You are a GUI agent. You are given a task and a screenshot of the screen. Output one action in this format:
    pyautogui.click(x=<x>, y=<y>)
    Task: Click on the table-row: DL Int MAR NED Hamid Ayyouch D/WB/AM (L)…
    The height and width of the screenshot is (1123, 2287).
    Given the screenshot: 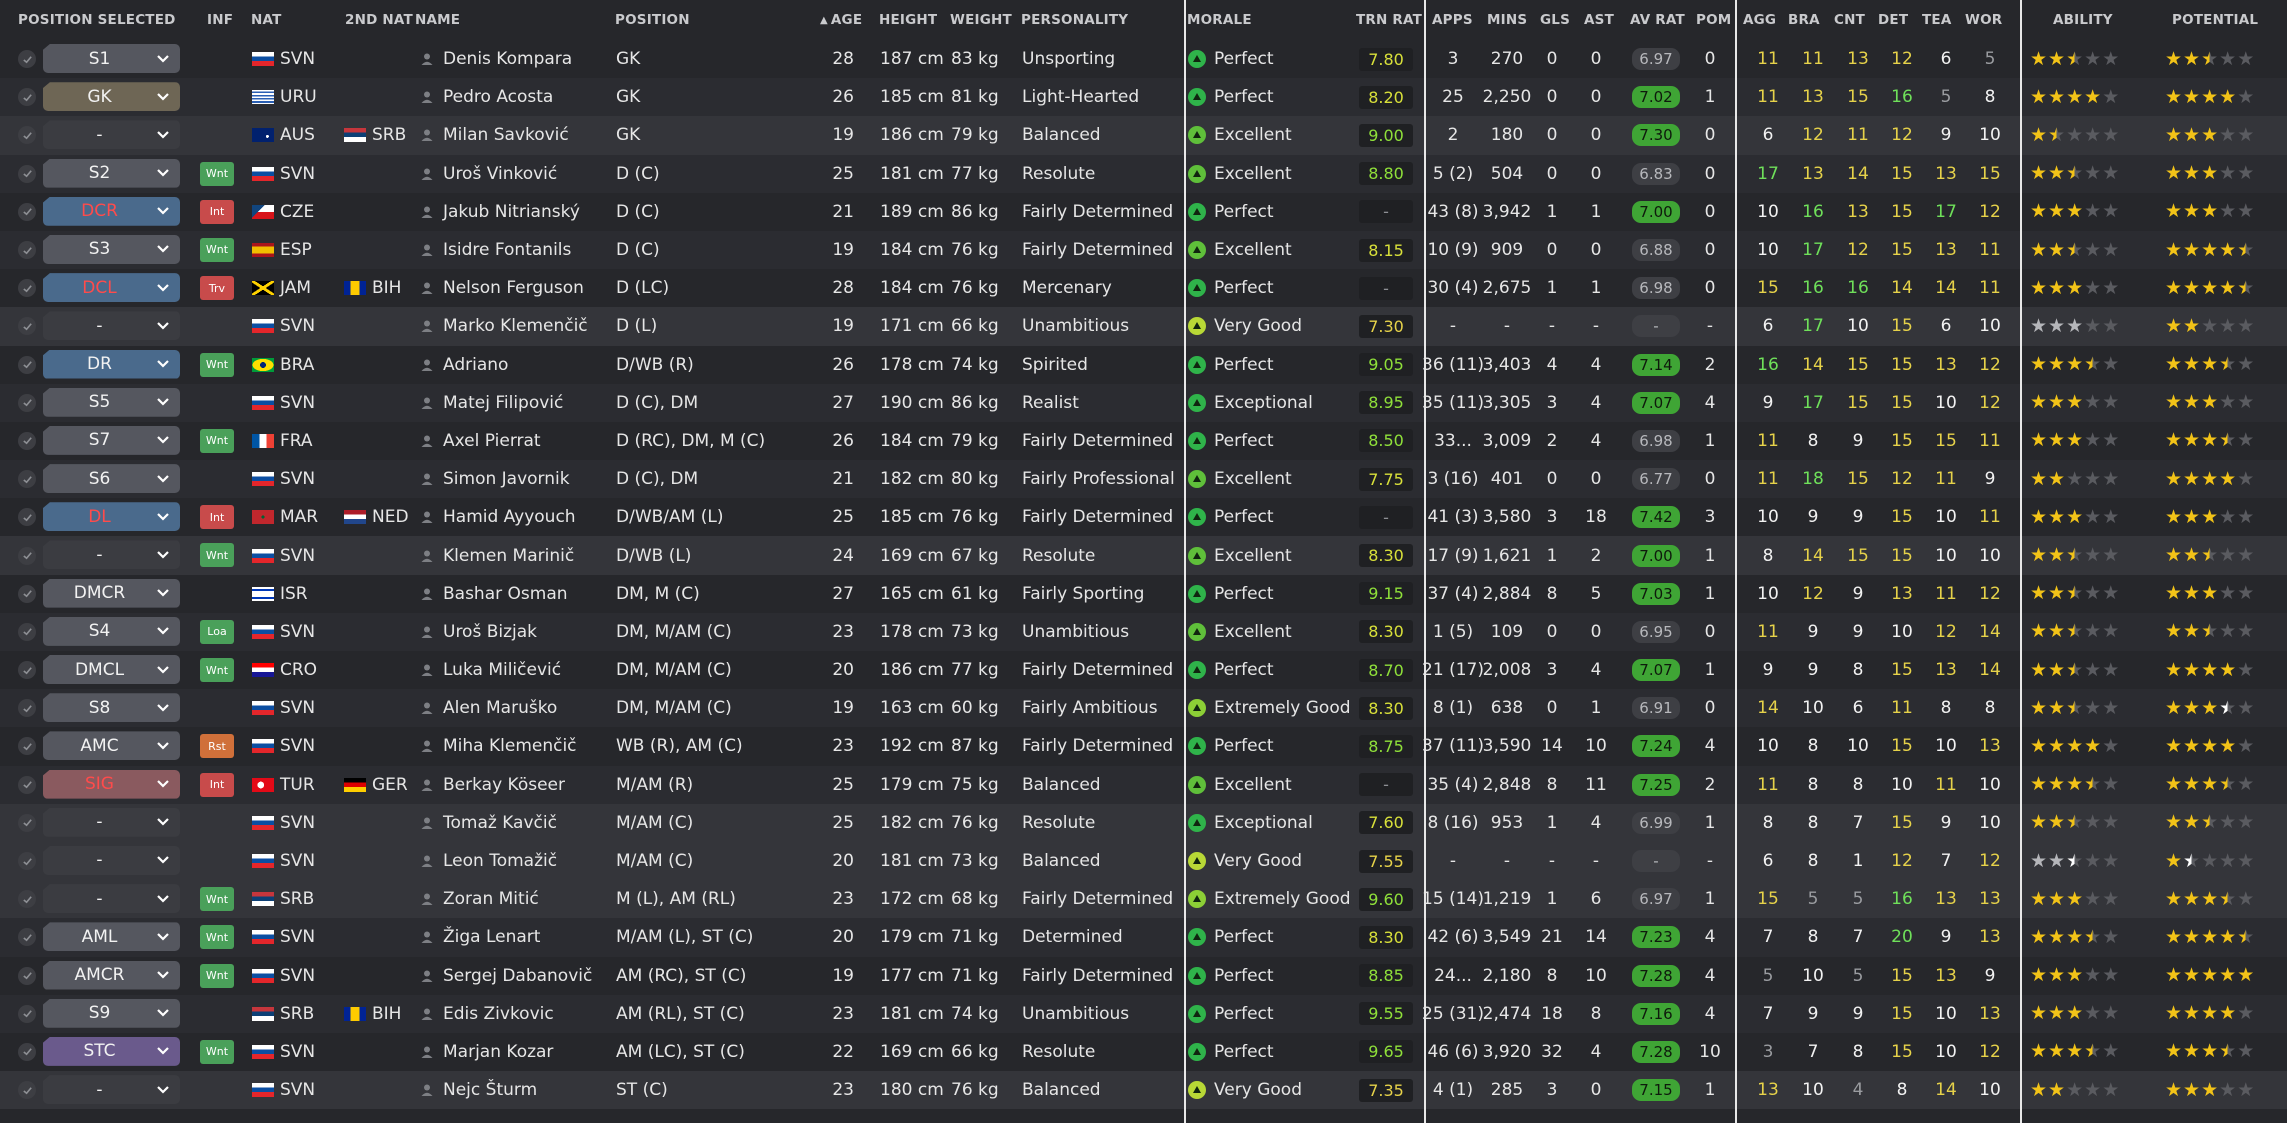 What is the action you would take?
    pyautogui.click(x=1143, y=517)
    